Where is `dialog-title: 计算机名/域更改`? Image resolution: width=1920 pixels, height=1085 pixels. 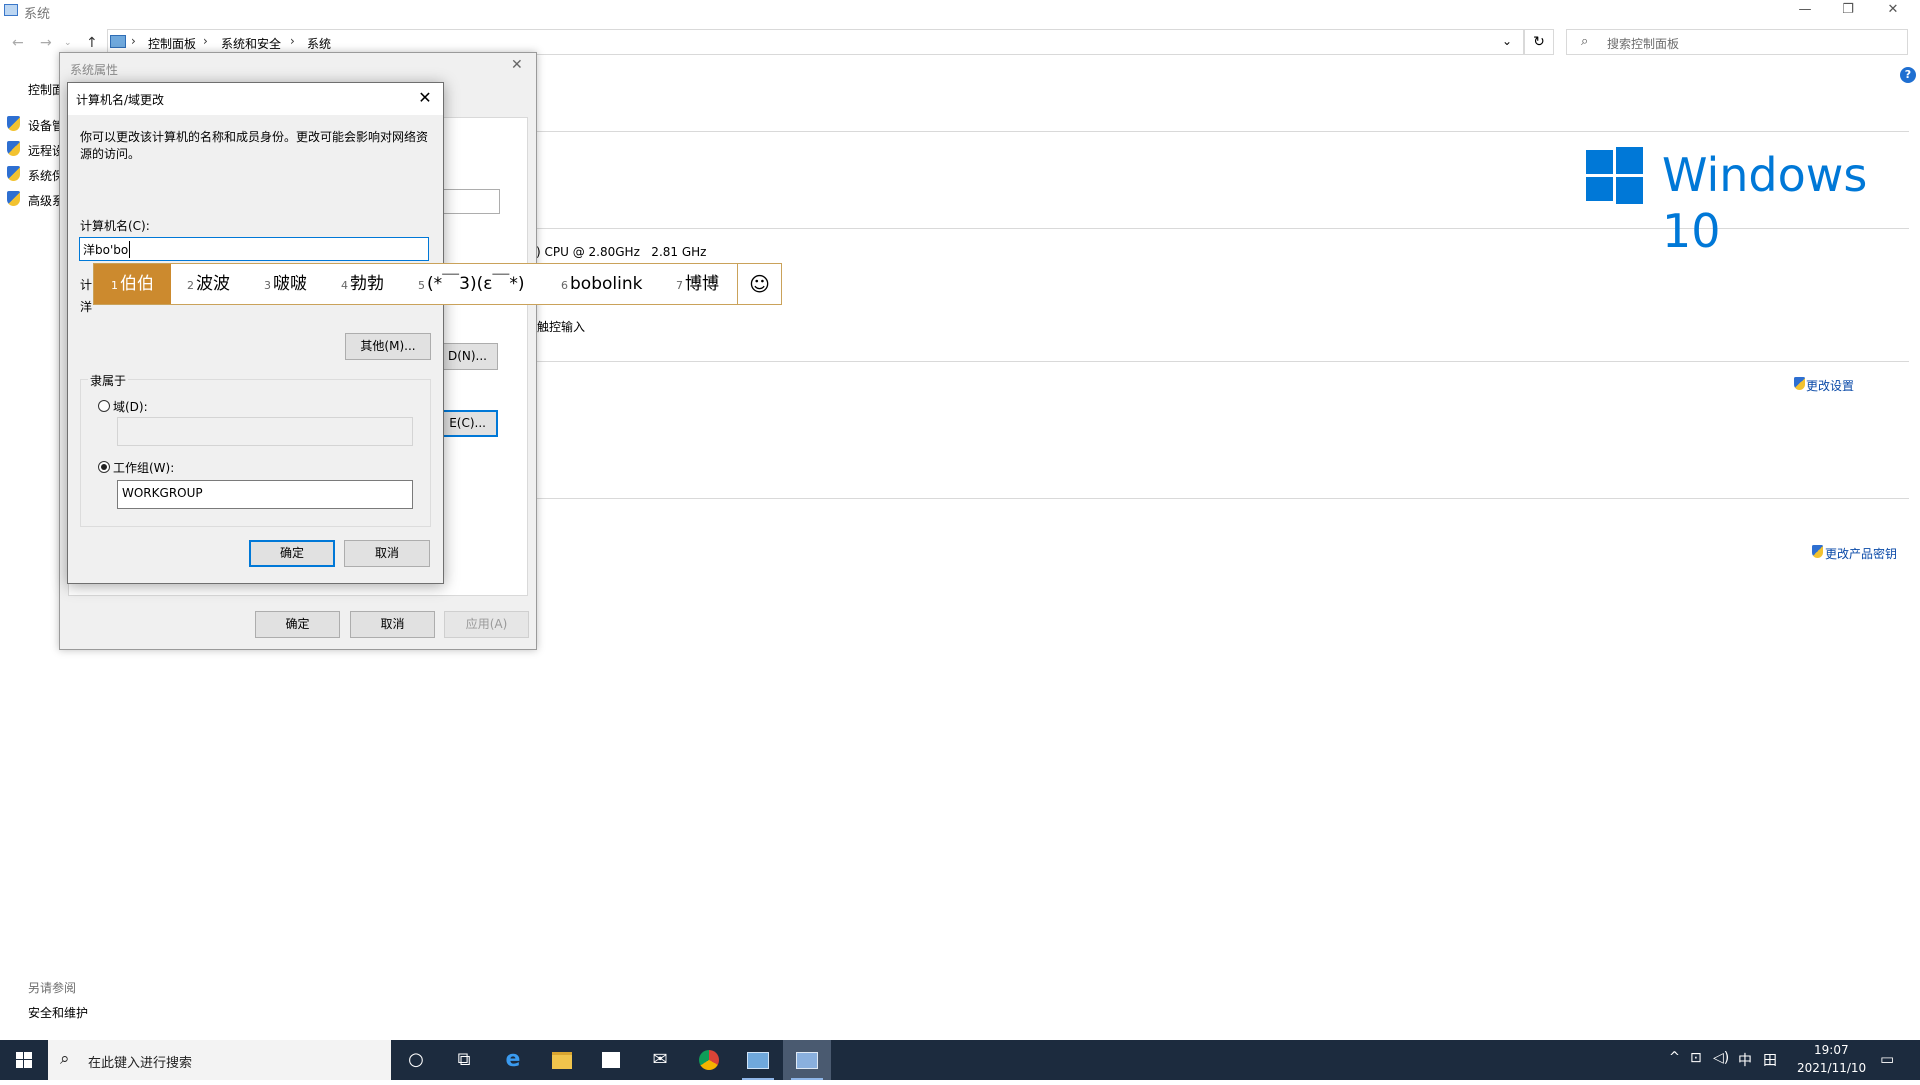
dialog-title: 计算机名/域更改 is located at coordinates (120, 100).